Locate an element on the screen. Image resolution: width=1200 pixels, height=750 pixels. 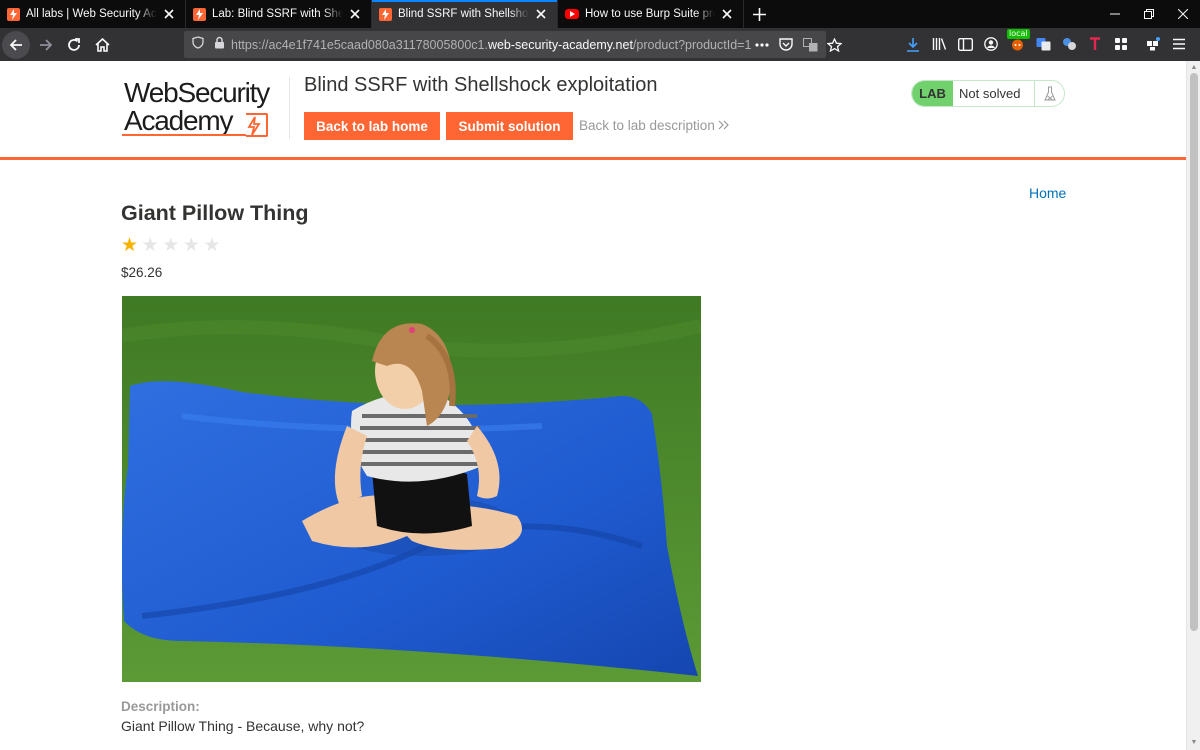
vertical-scrollbar: ▲ ▼ is located at coordinates (1193, 405).